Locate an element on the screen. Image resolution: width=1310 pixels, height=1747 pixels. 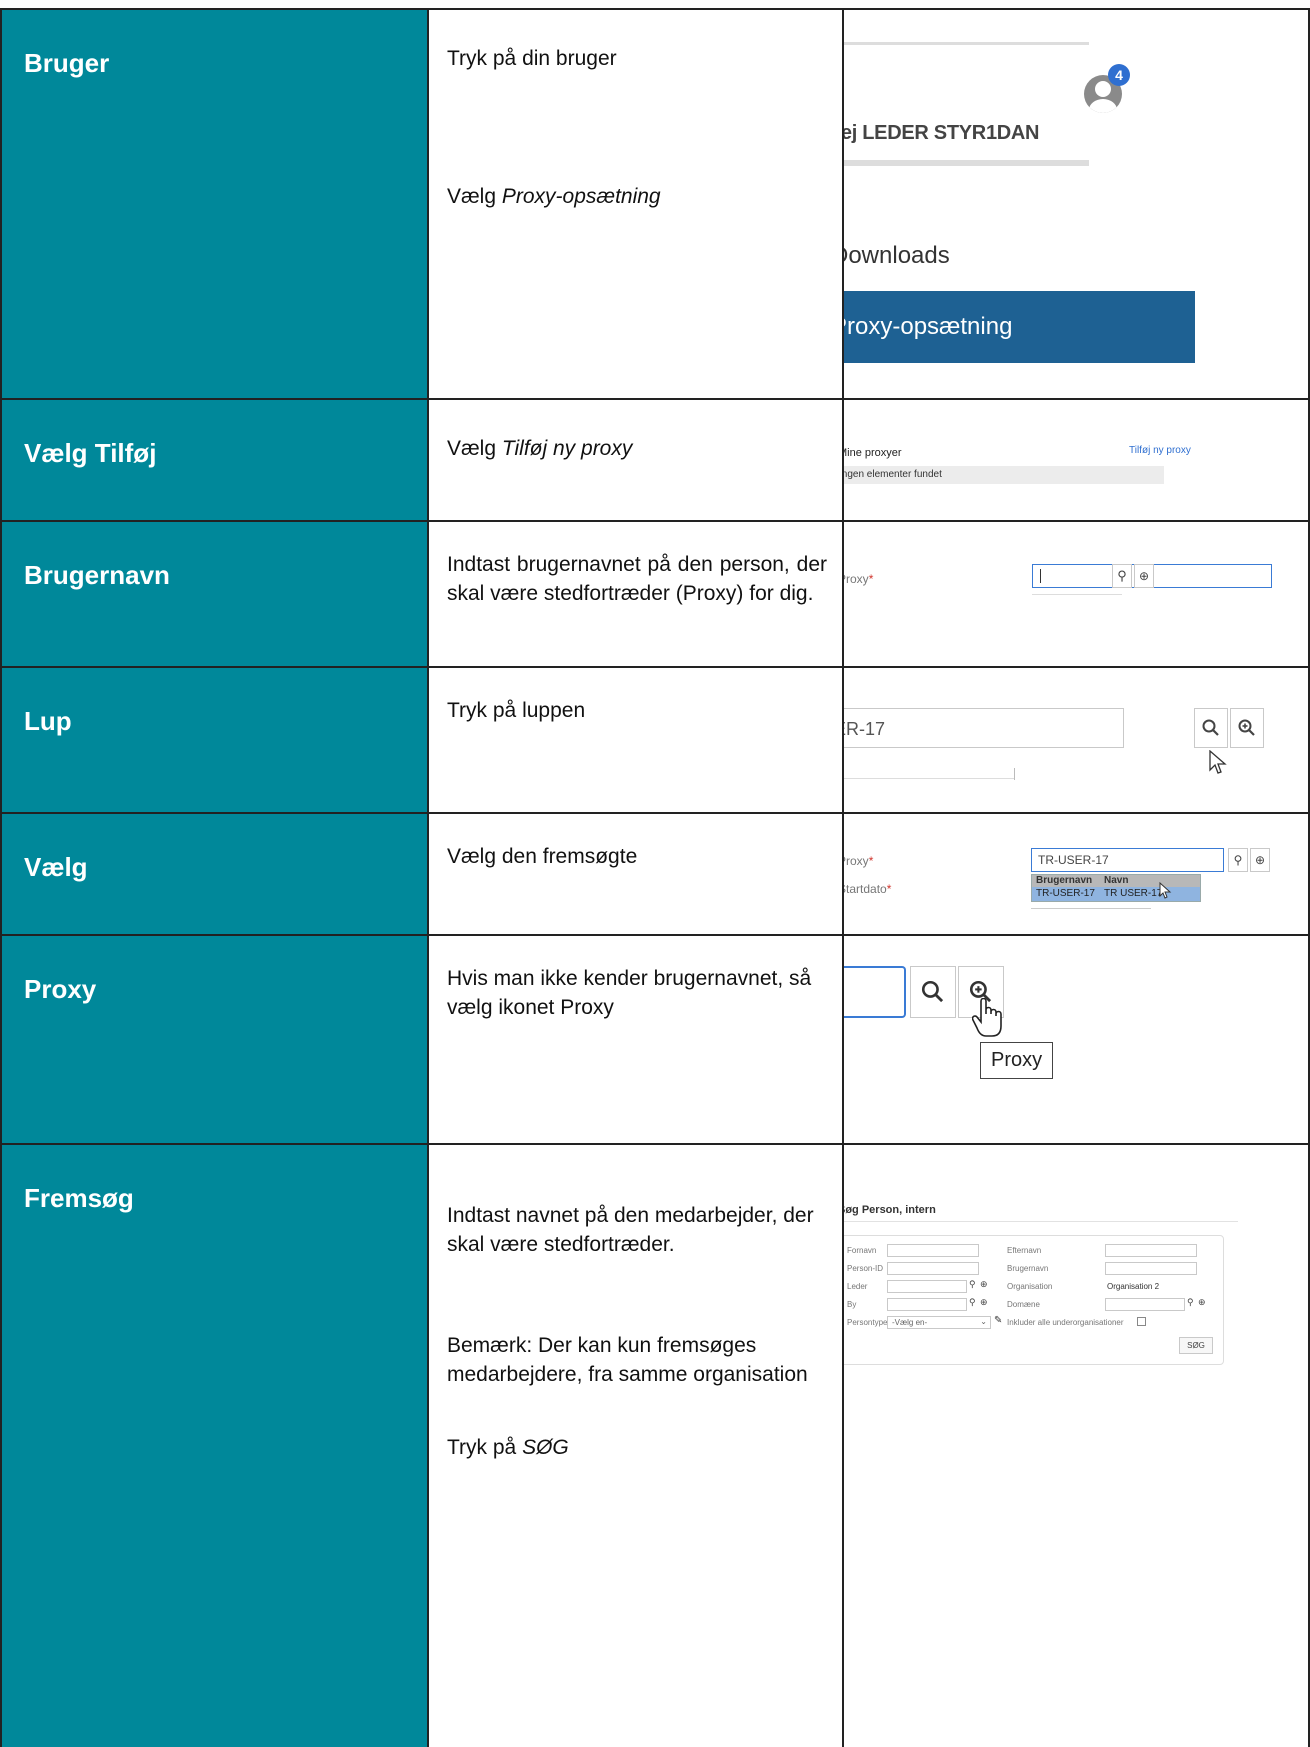
by-field is located at coordinates (927, 1304).